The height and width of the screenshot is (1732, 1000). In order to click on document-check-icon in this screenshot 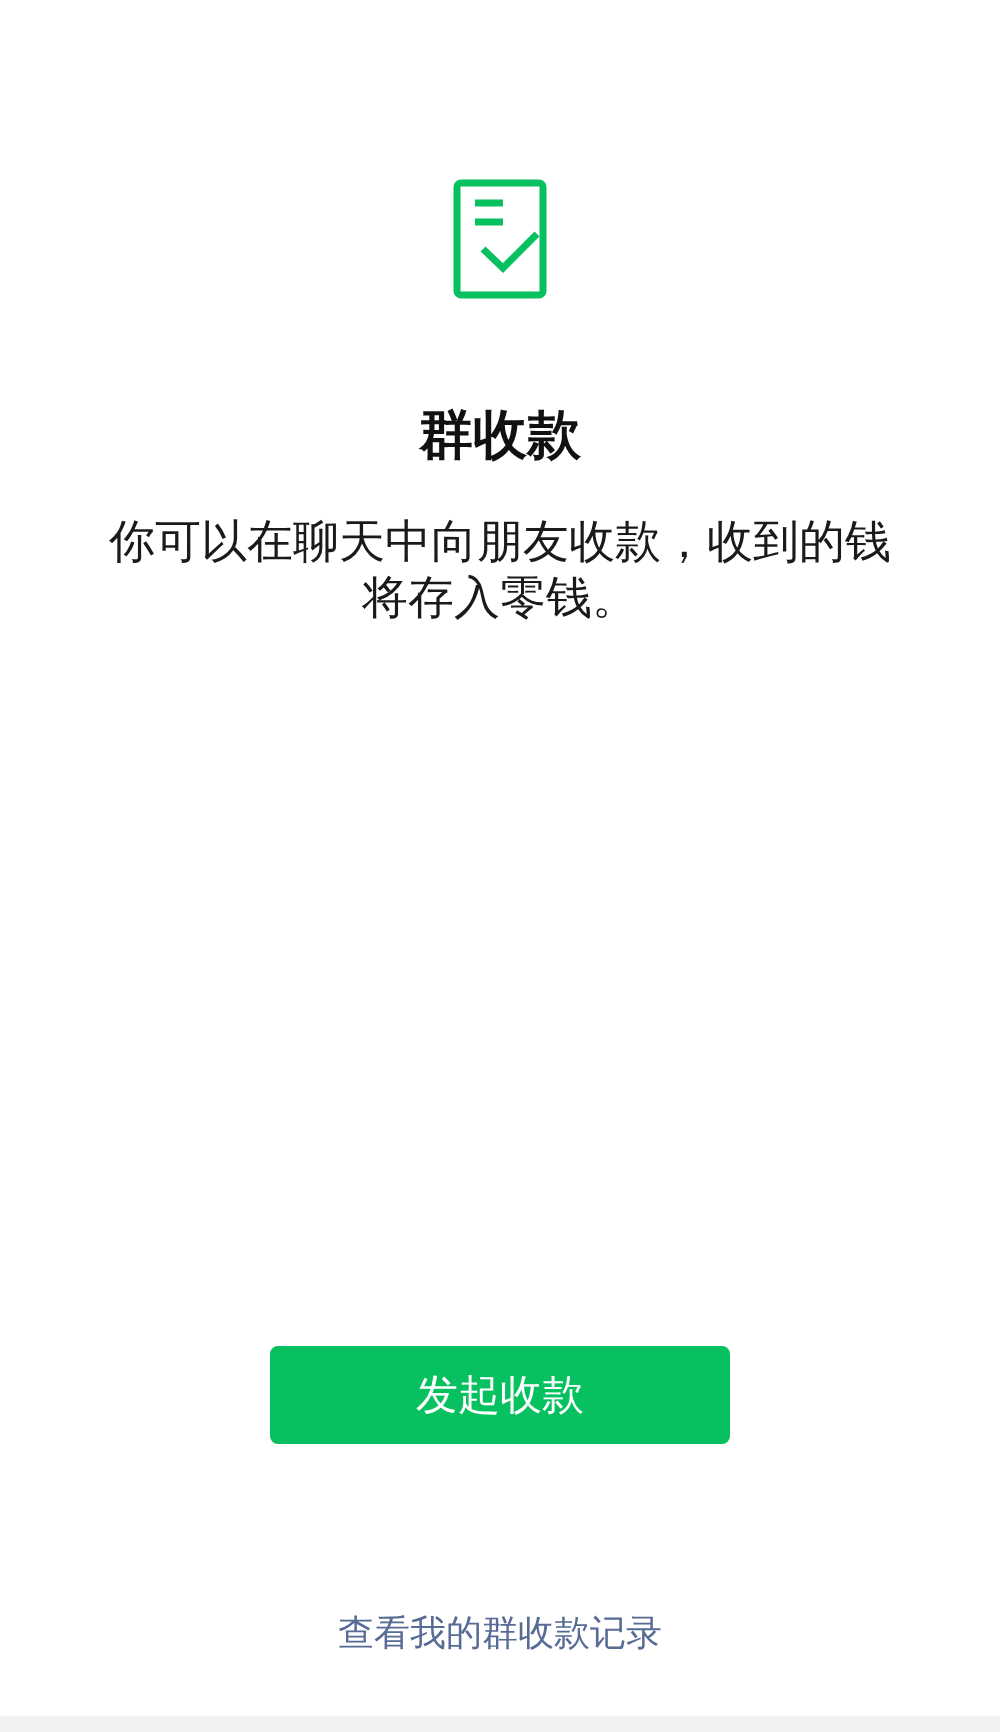, I will do `click(500, 239)`.